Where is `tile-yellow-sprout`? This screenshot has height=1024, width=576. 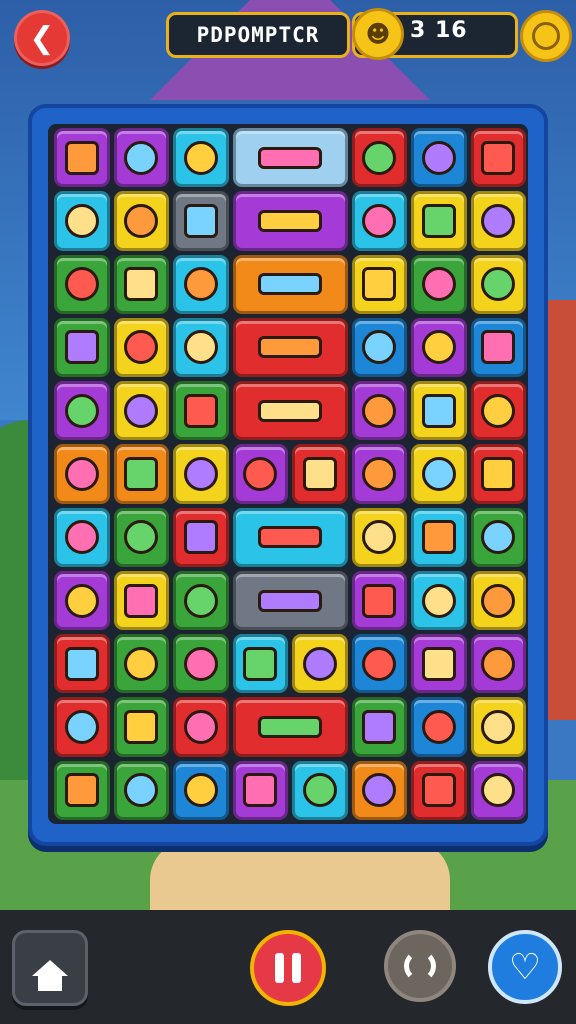 tile-yellow-sprout is located at coordinates (320, 790).